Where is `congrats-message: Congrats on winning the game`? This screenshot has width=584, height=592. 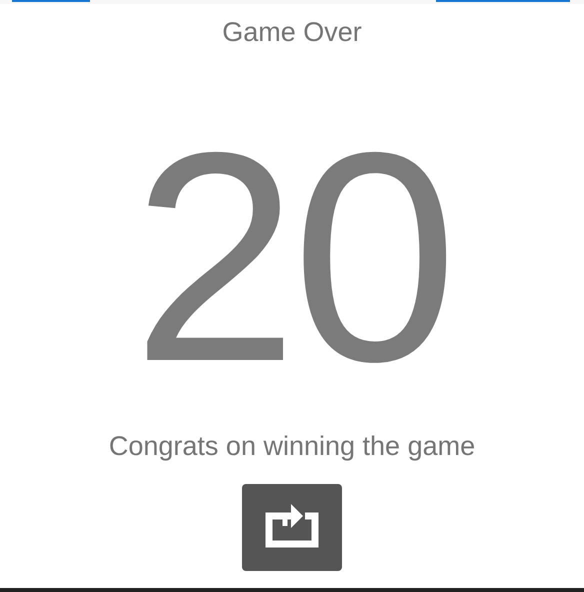
congrats-message: Congrats on winning the game is located at coordinates (292, 446).